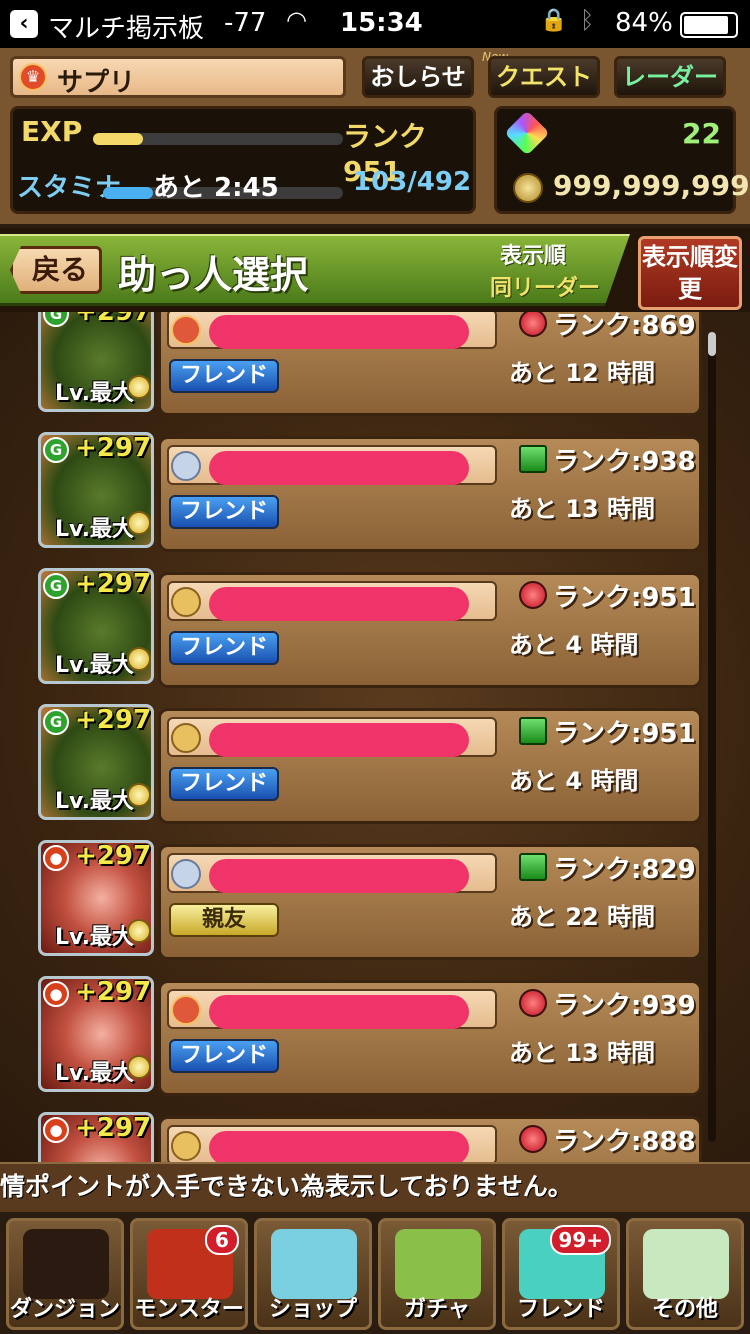 Image resolution: width=750 pixels, height=1334 pixels. What do you see at coordinates (670, 77) in the screenshot?
I see `radar-button: レーダー` at bounding box center [670, 77].